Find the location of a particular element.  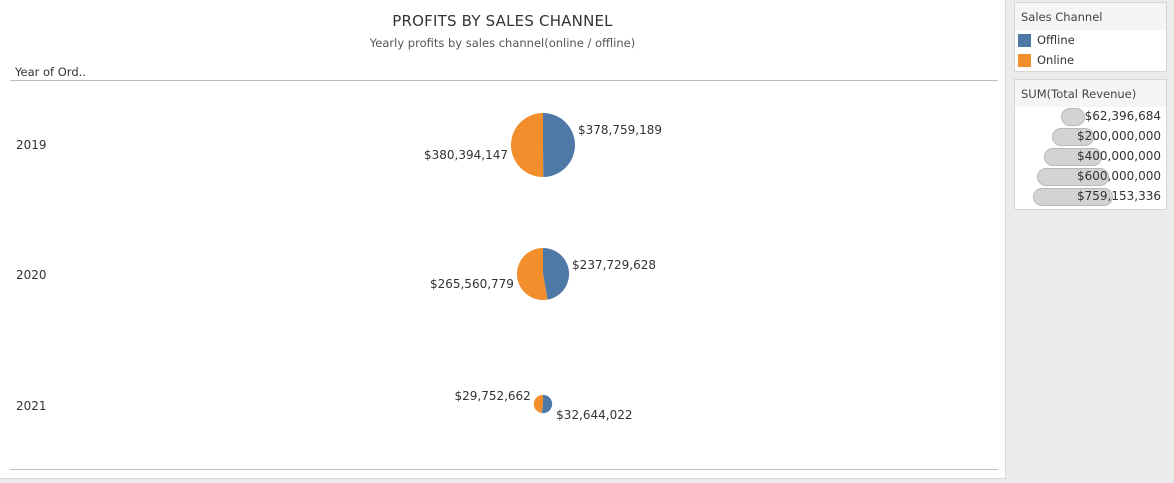

offline-swatch is located at coordinates (1024, 40).